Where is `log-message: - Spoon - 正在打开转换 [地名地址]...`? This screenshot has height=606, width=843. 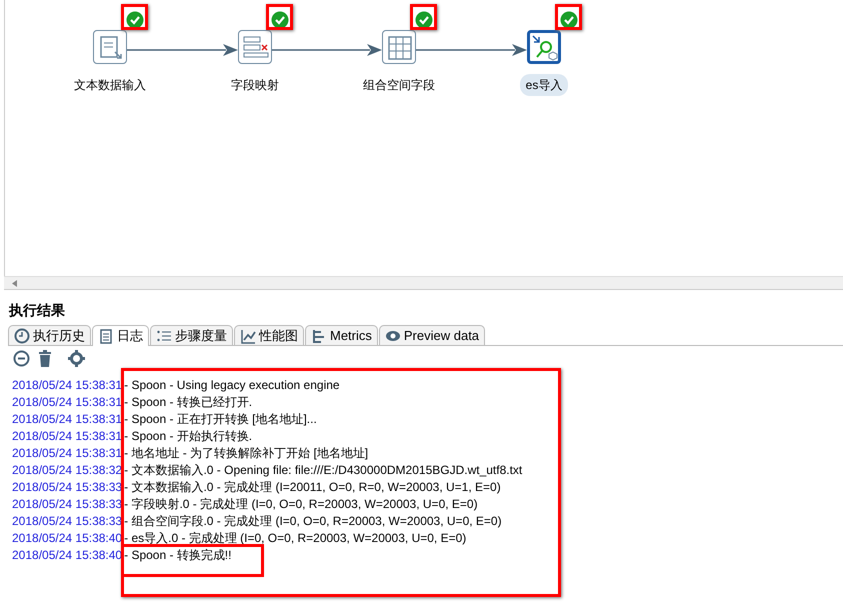 log-message: - Spoon - 正在打开转换 [地名地址]... is located at coordinates (220, 419).